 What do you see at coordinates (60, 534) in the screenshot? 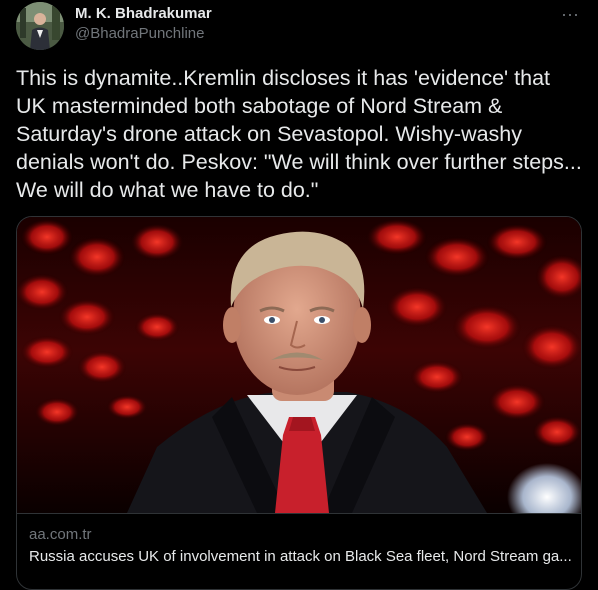
I see `card-domain: aa.com.tr` at bounding box center [60, 534].